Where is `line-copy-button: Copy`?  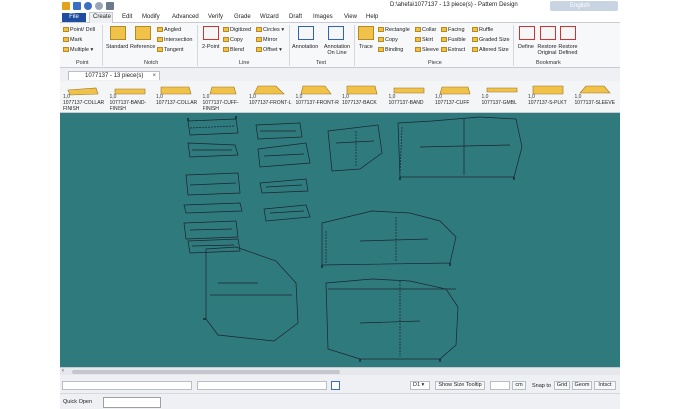
line-copy-button: Copy is located at coordinates (233, 40).